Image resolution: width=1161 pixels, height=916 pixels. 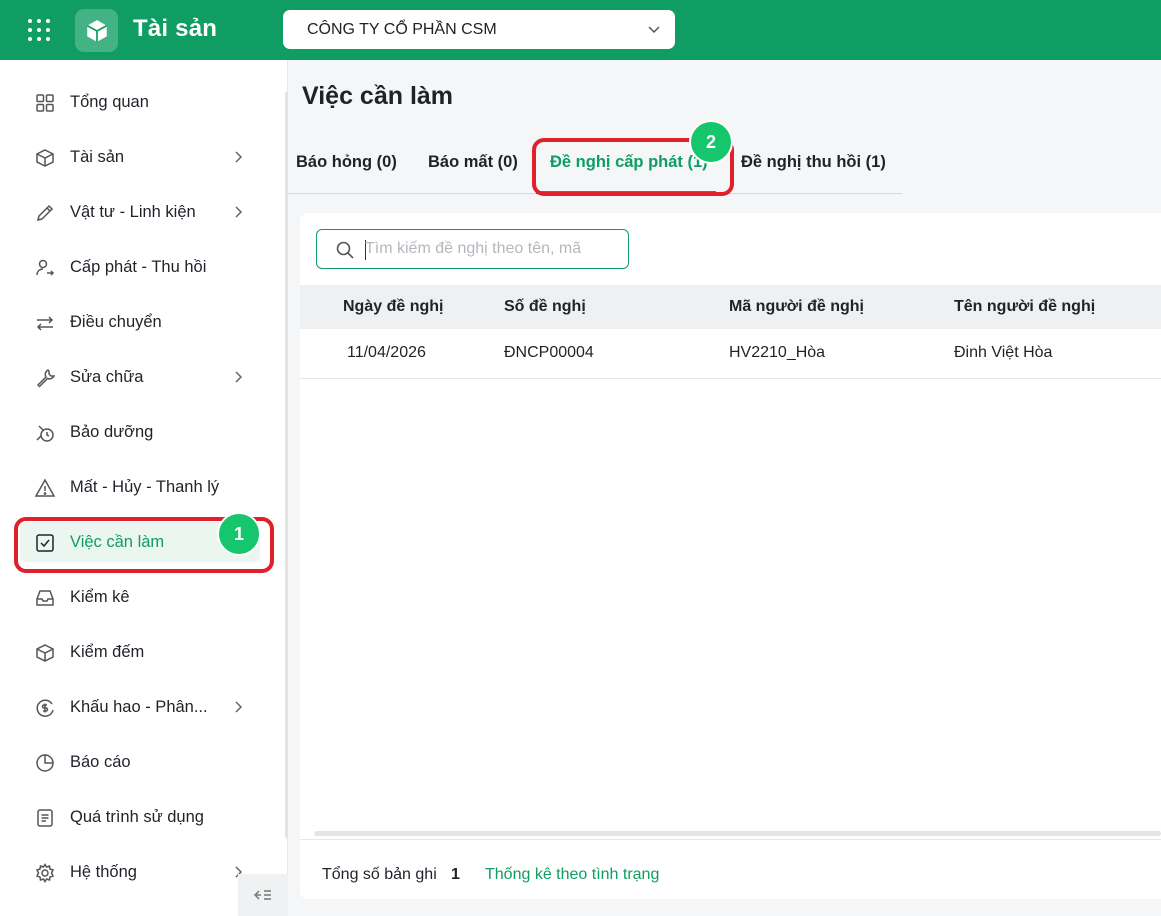 I want to click on document-list-icon, so click(x=45, y=818).